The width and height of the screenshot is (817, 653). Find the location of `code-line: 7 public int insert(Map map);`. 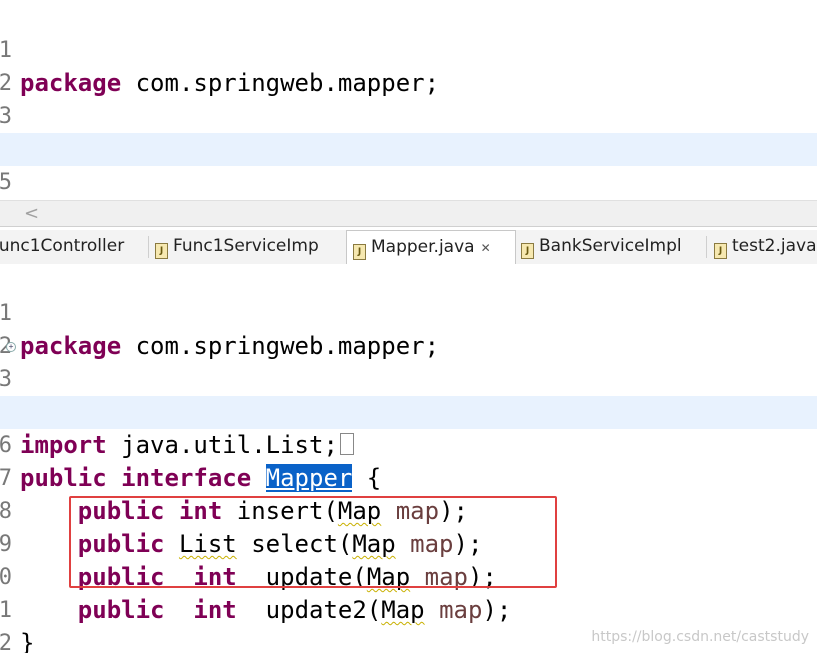

code-line: 7 public int insert(Map map); is located at coordinates (408, 477).